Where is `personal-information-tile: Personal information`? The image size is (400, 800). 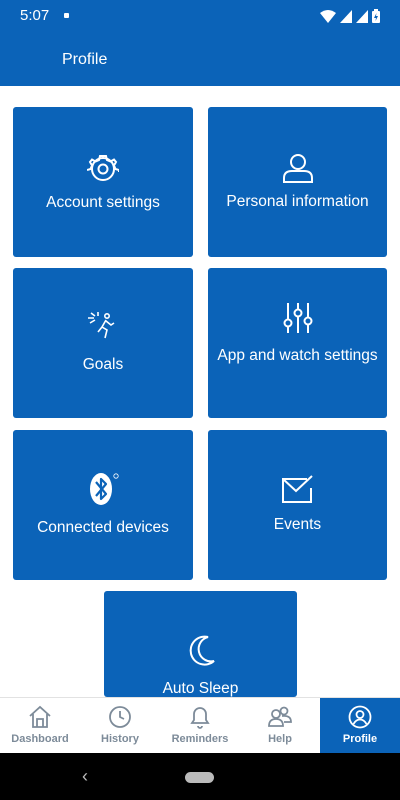
personal-information-tile: Personal information is located at coordinates (297, 182).